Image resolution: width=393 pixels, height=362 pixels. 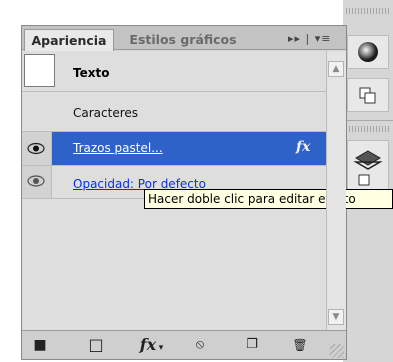 What do you see at coordinates (300, 345) in the screenshot?
I see `trash-icon: 🗑` at bounding box center [300, 345].